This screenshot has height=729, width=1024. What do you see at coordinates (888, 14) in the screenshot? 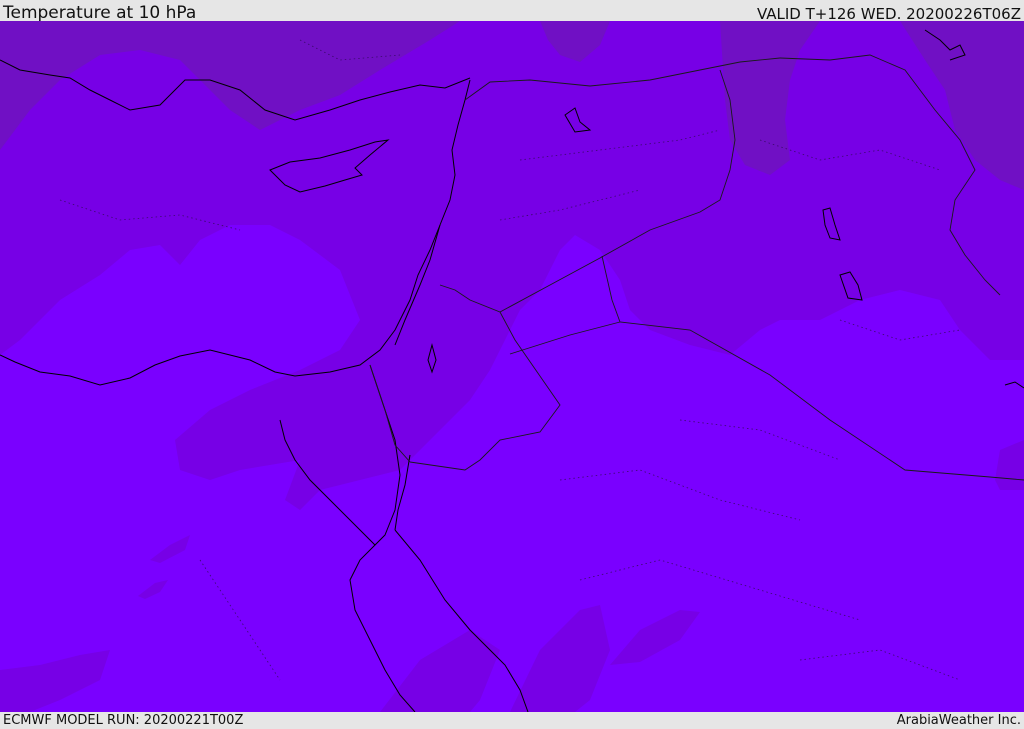
I see `valid-time: VALID T+126 WED. 20200226T06Z` at bounding box center [888, 14].